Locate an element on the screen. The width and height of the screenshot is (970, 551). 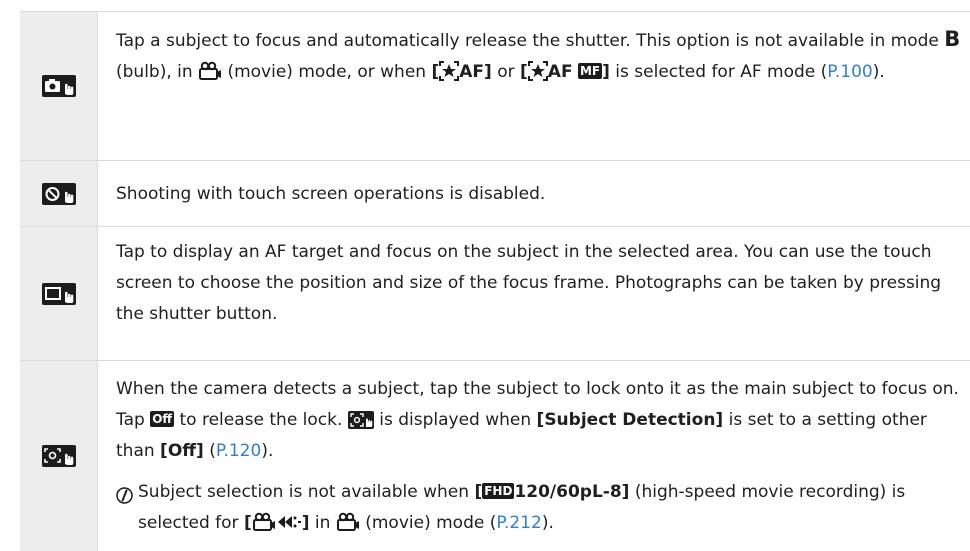
page-link: P.100 is located at coordinates (849, 72).